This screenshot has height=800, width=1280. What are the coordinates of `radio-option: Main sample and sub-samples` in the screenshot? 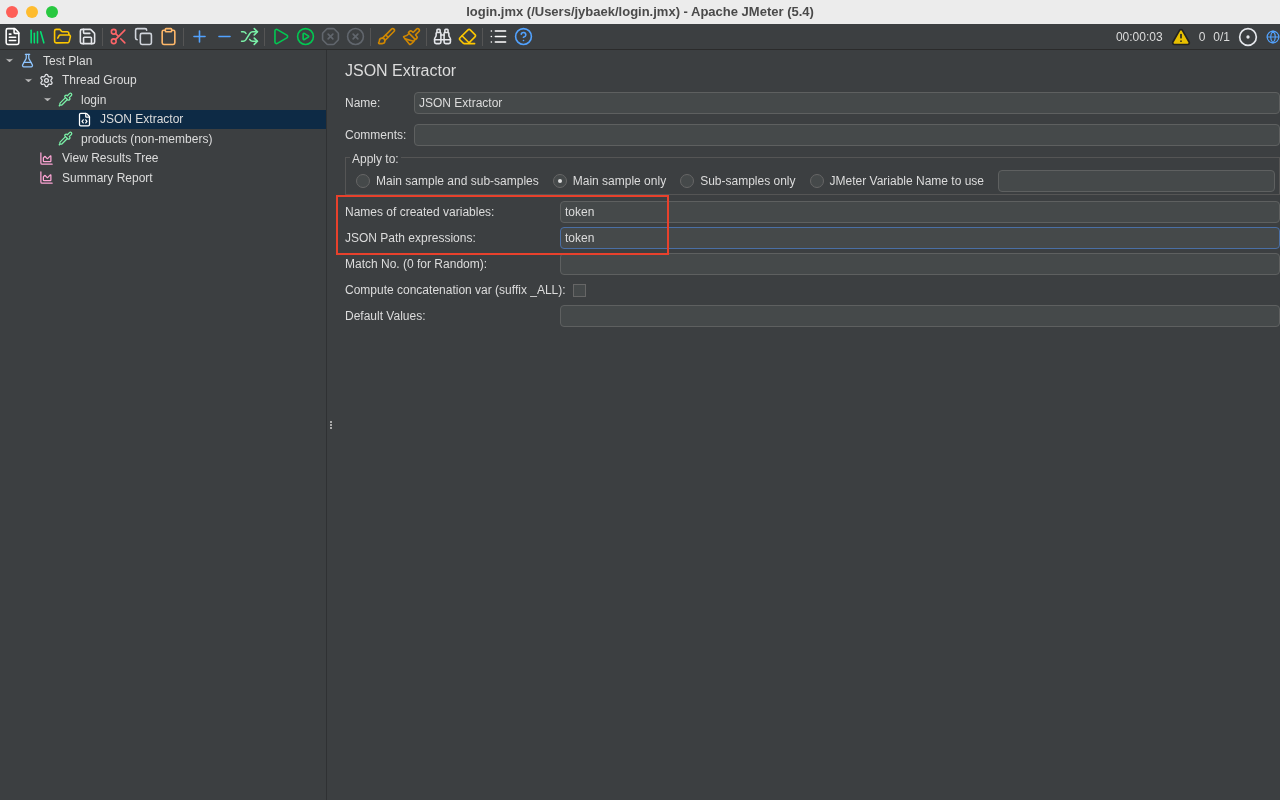 It's located at (447, 181).